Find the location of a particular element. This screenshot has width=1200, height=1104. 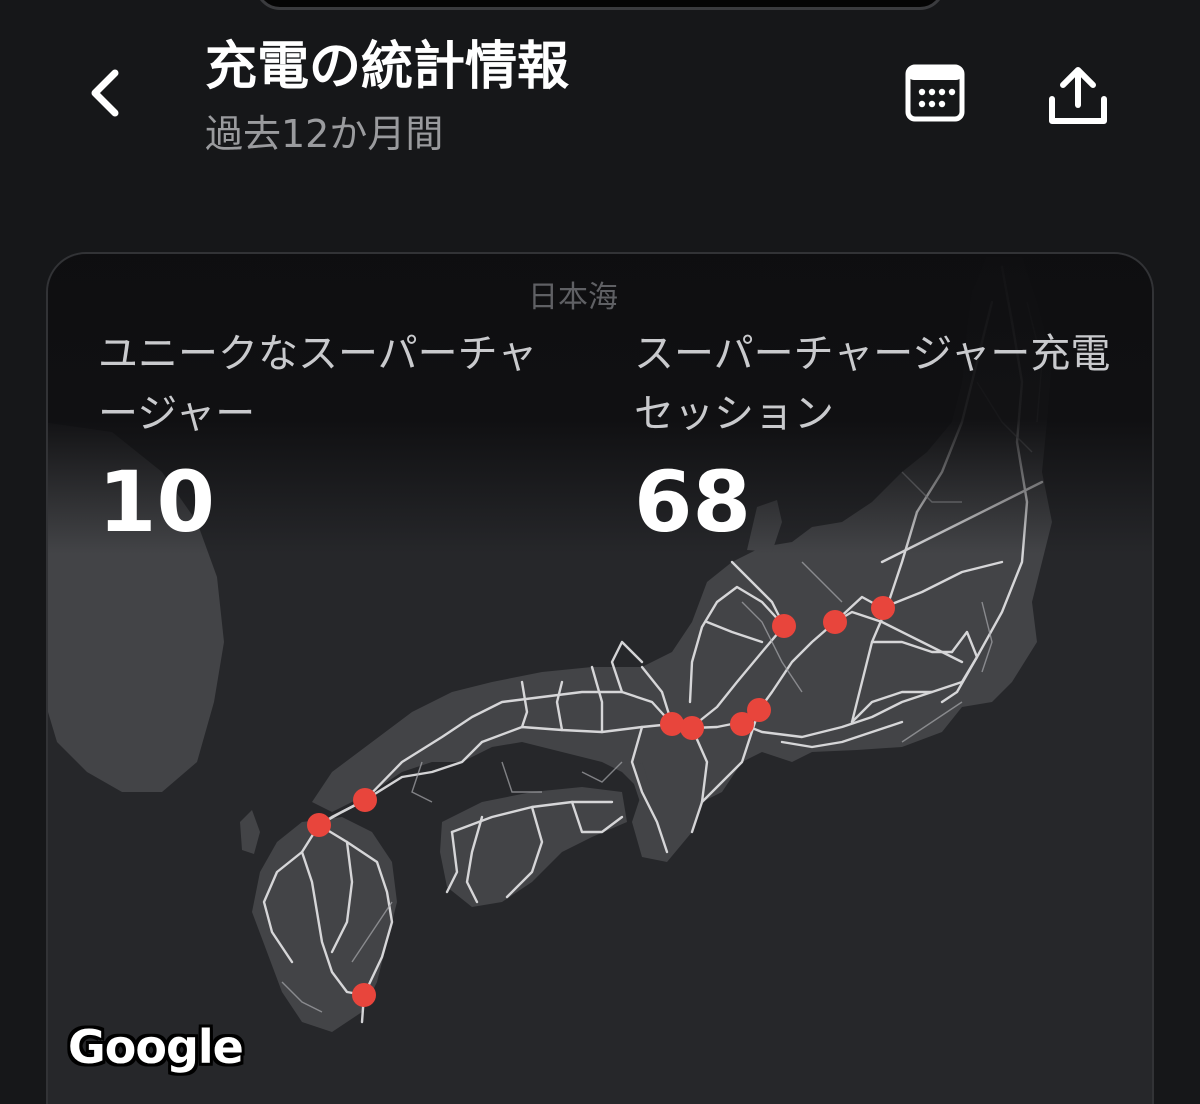

back-button is located at coordinates (105, 93).